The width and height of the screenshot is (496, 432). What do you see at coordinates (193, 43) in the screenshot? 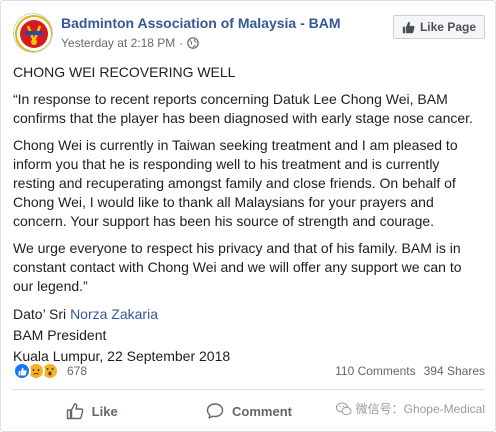
I see `globe-icon` at bounding box center [193, 43].